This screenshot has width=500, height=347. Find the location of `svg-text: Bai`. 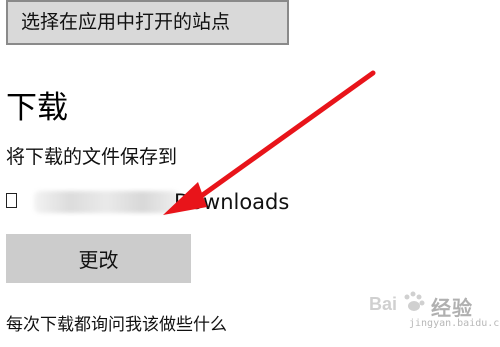

svg-text: Bai is located at coordinates (383, 304).